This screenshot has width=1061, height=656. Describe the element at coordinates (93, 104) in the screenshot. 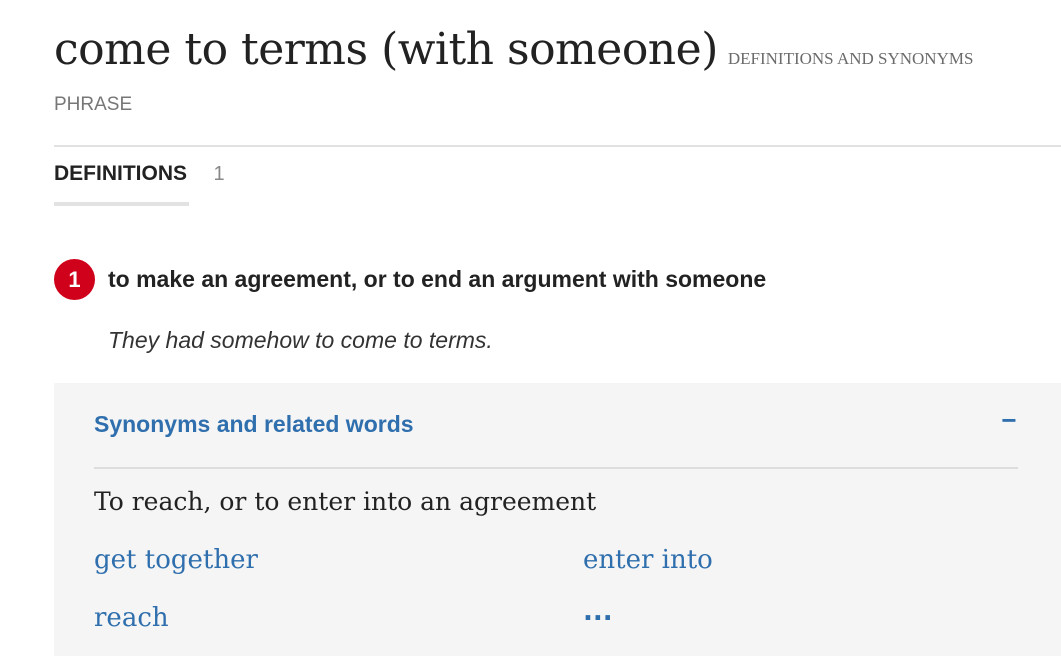

I see `part-of-speech: PHRASE` at that location.